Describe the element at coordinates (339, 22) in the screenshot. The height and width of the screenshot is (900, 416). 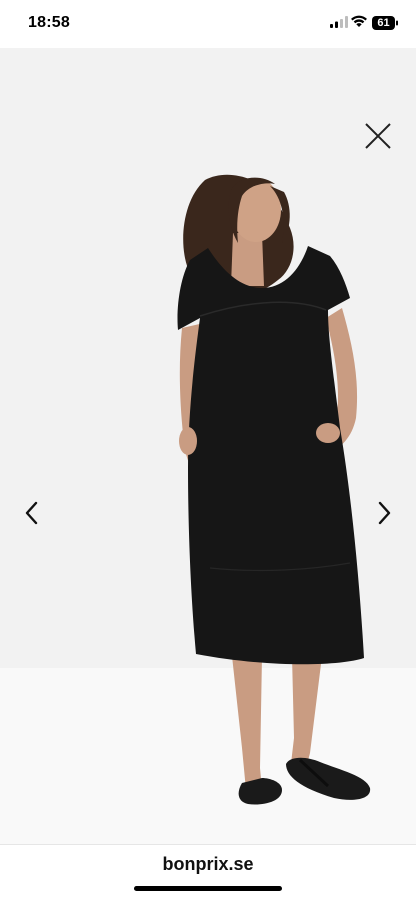
I see `signal-icon` at that location.